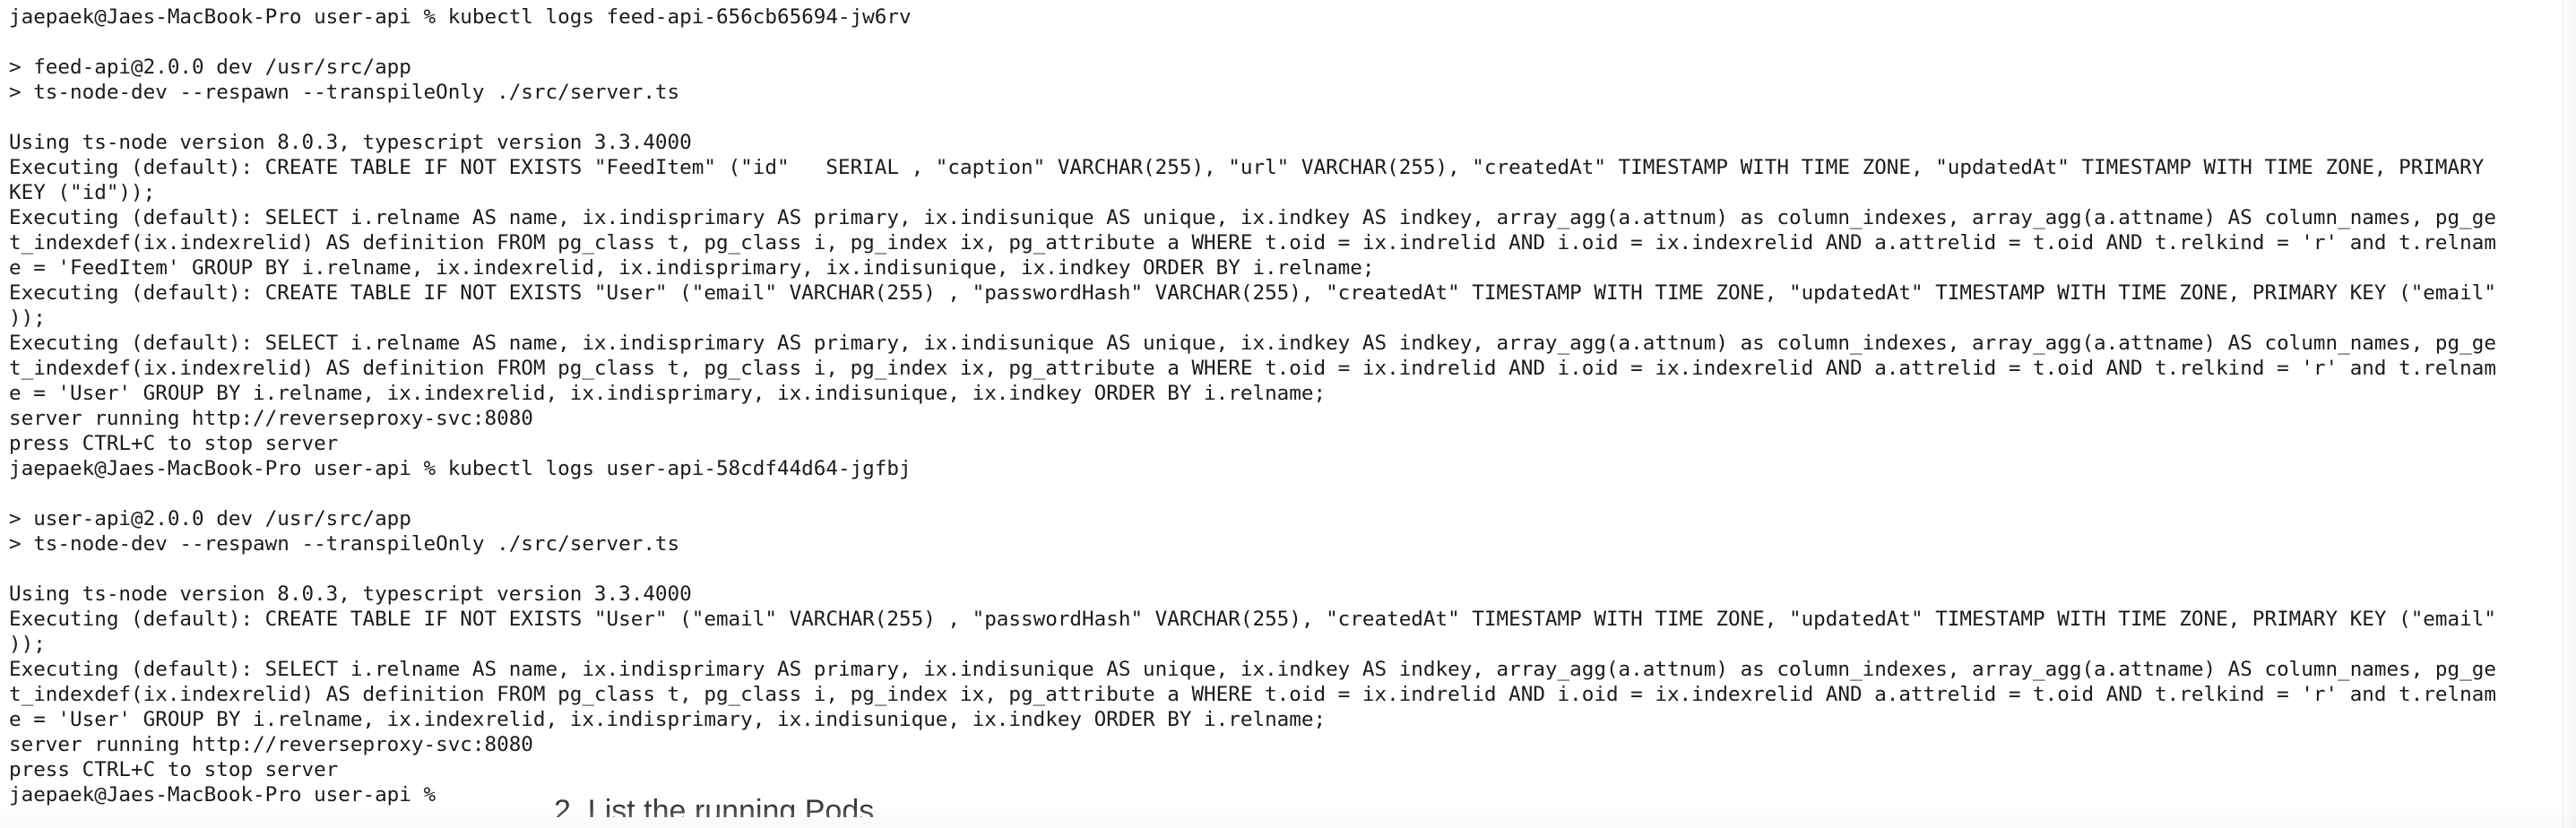 The image size is (2576, 828). Describe the element at coordinates (1290, 795) in the screenshot. I see `output-line: jaepaek@Jaes-MacBook-Pro user-api %` at that location.